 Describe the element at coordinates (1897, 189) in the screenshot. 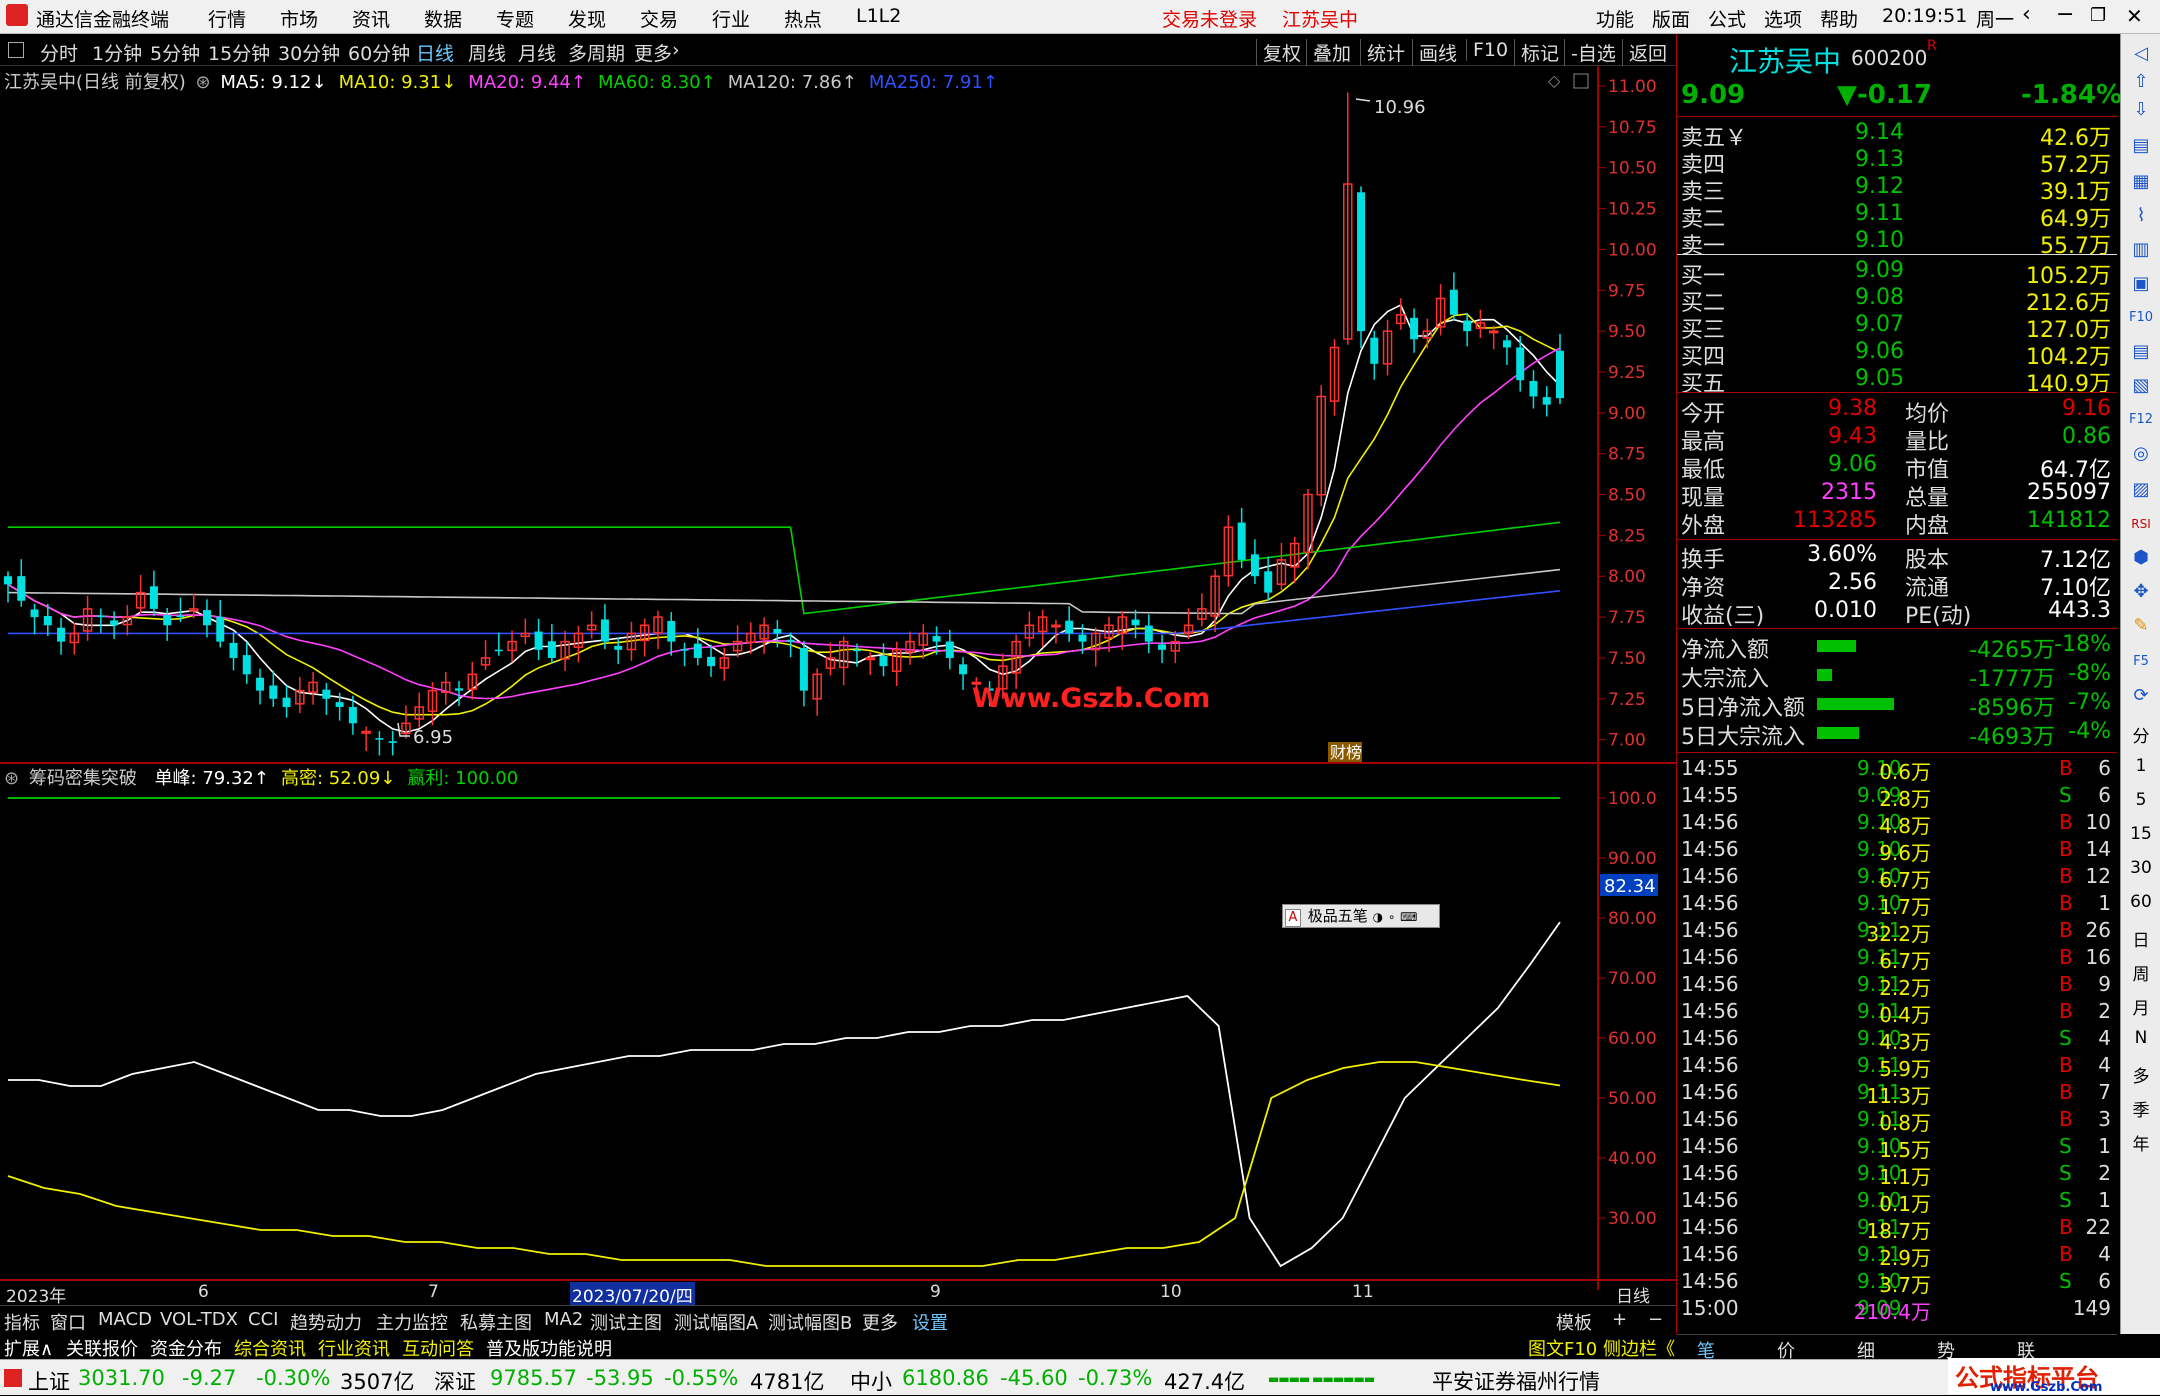

I see `book-row: 卖三 9.12 39.1万` at that location.